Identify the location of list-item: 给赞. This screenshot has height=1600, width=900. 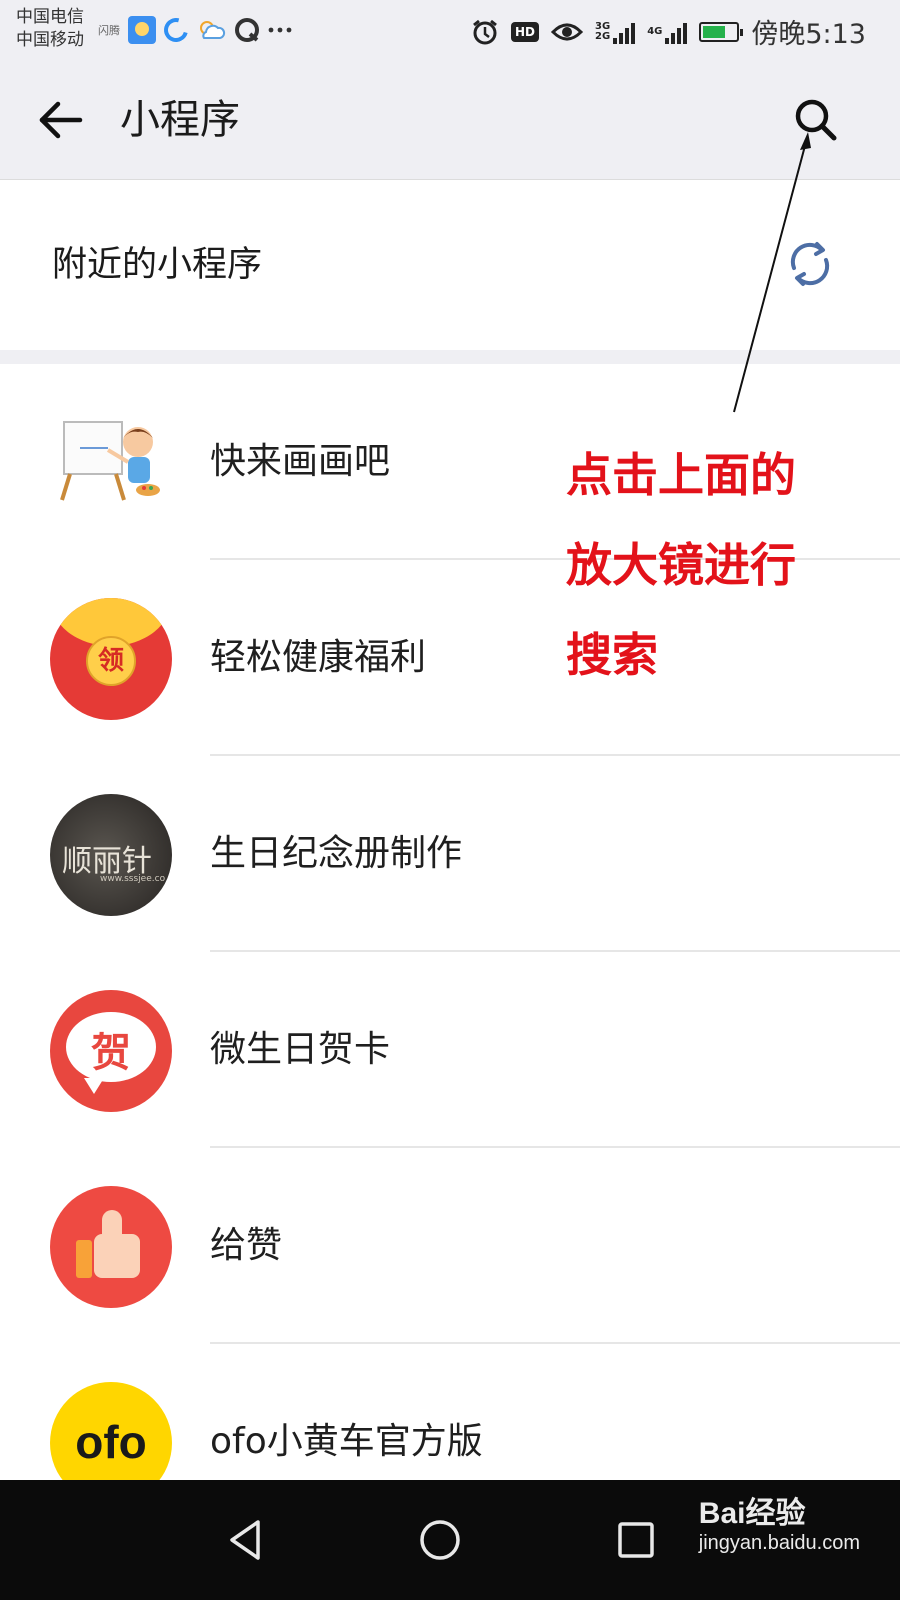
(450, 1246).